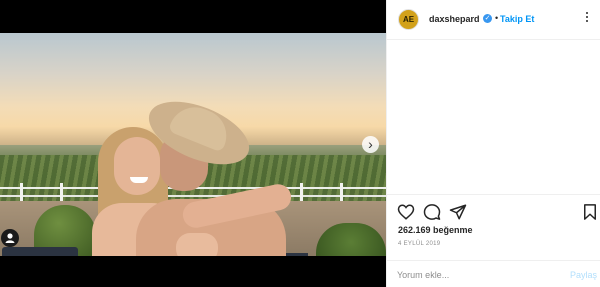 The width and height of the screenshot is (600, 287). I want to click on add-comment-bar: Paylaş, so click(493, 273).